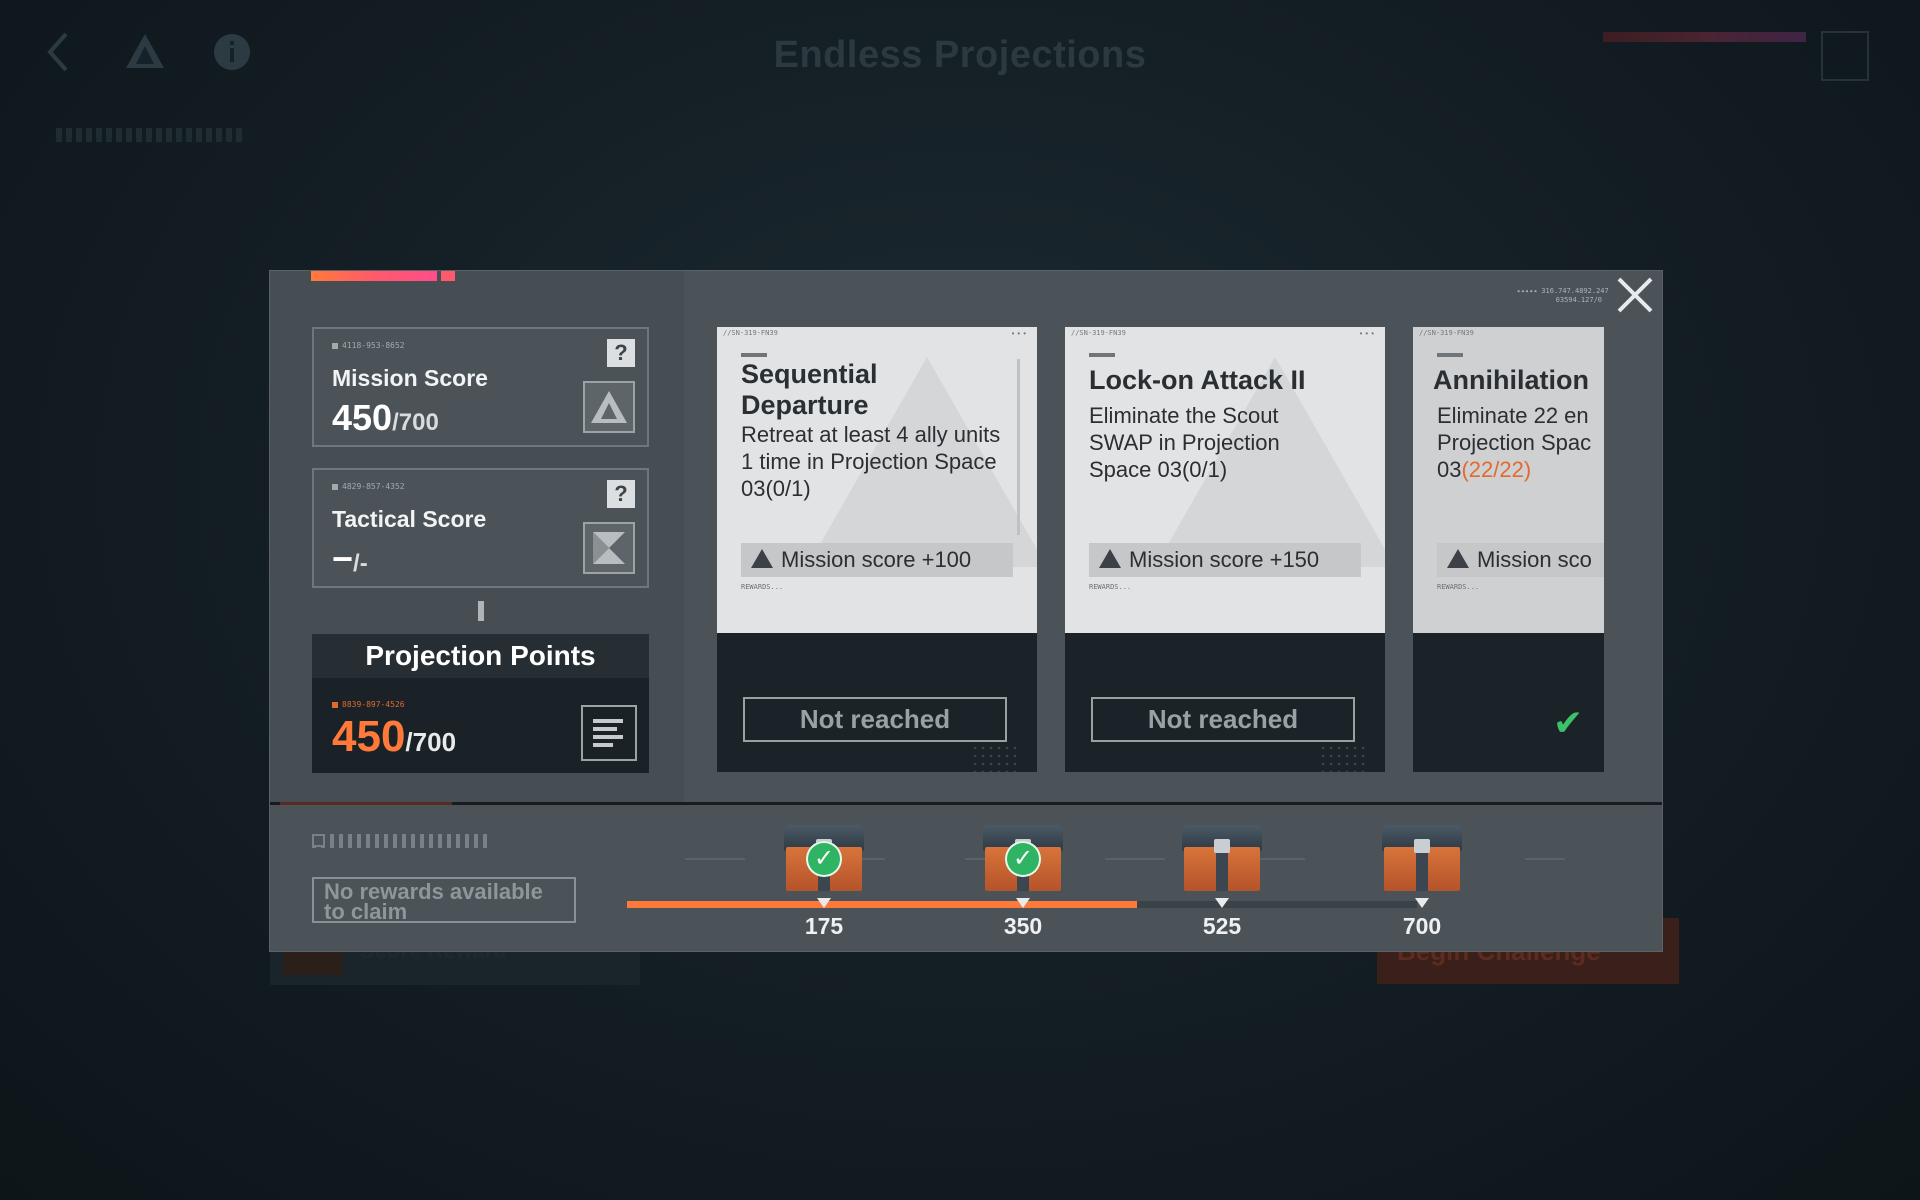  What do you see at coordinates (1225, 560) in the screenshot?
I see `mission-reward: Mission score +150` at bounding box center [1225, 560].